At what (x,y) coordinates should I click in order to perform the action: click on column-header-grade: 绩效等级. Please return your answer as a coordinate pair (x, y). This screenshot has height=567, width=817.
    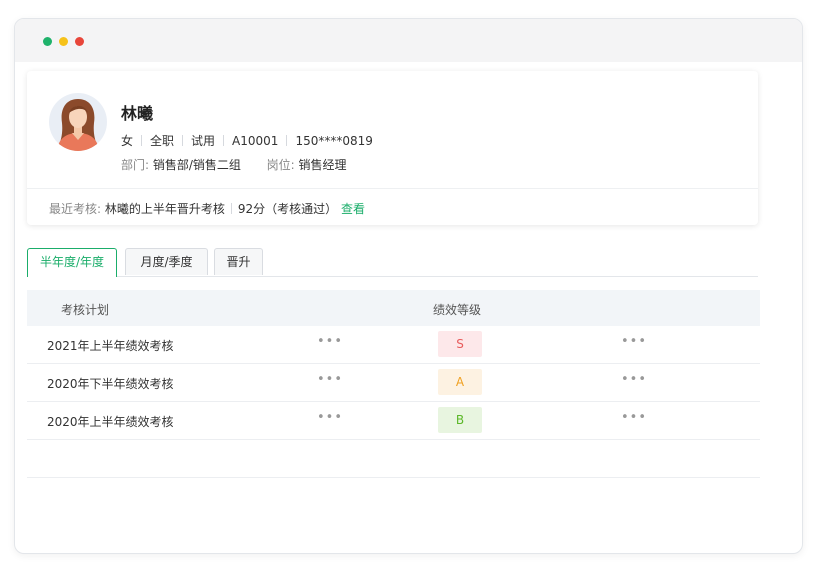
    Looking at the image, I should click on (457, 310).